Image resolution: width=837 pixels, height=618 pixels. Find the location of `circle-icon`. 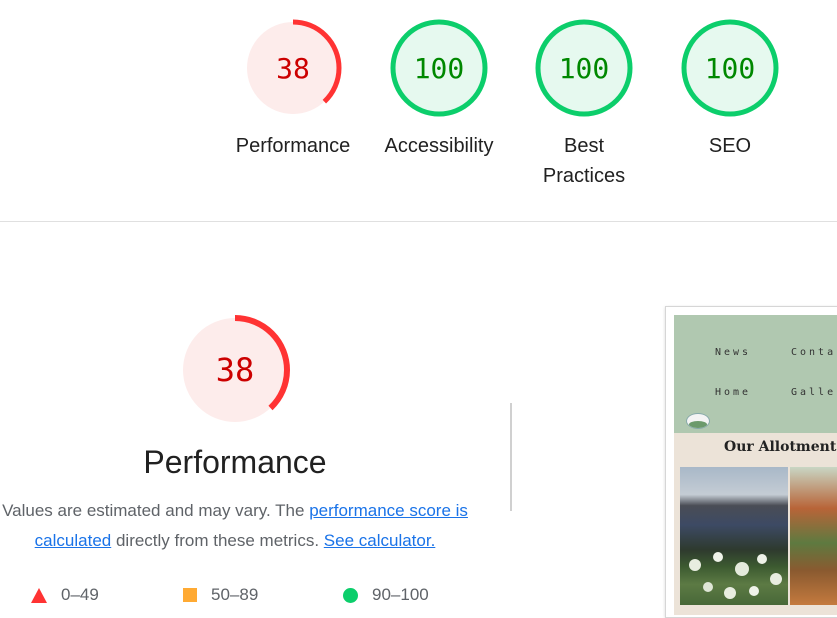

circle-icon is located at coordinates (350, 595).